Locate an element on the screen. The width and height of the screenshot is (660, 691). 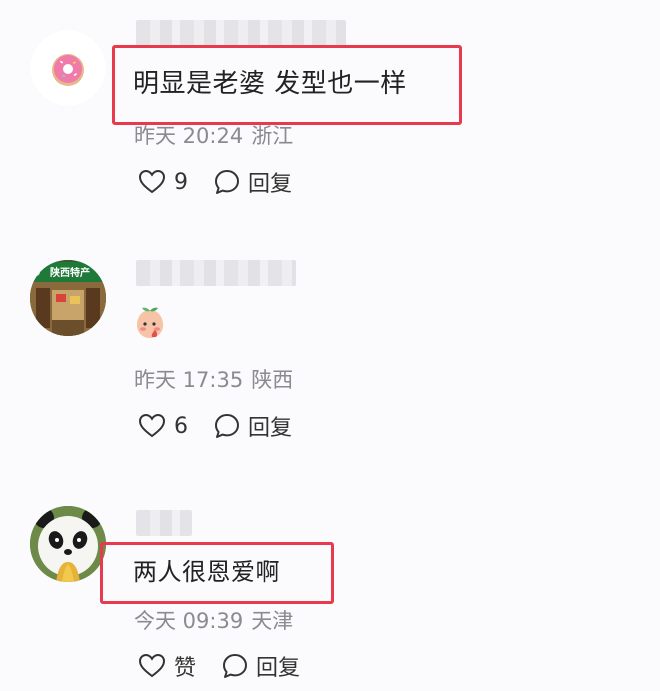
peach-face-sticker is located at coordinates (150, 322).